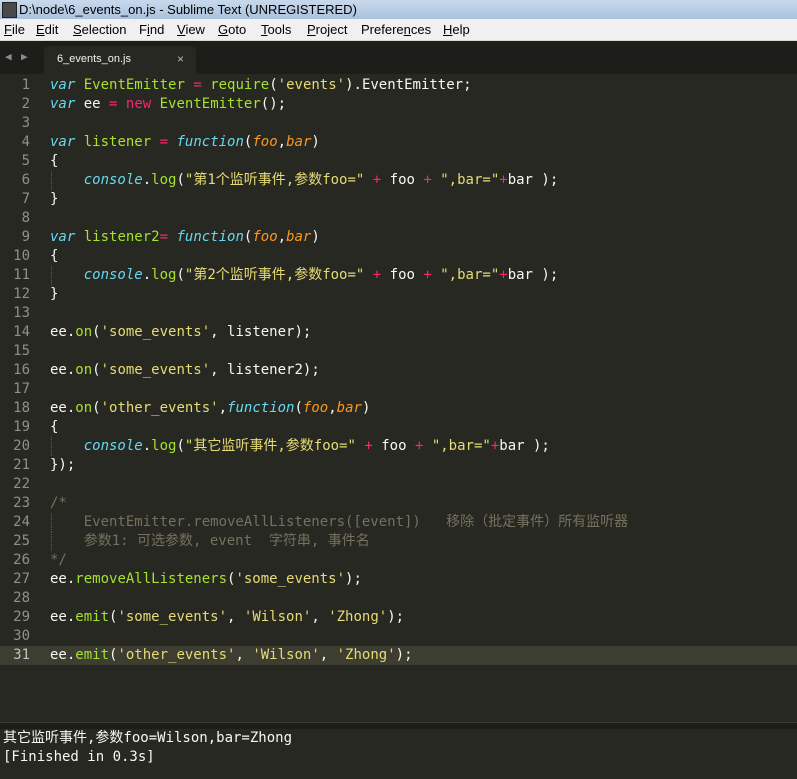  I want to click on code-token: removeAllListeners, so click(151, 579).